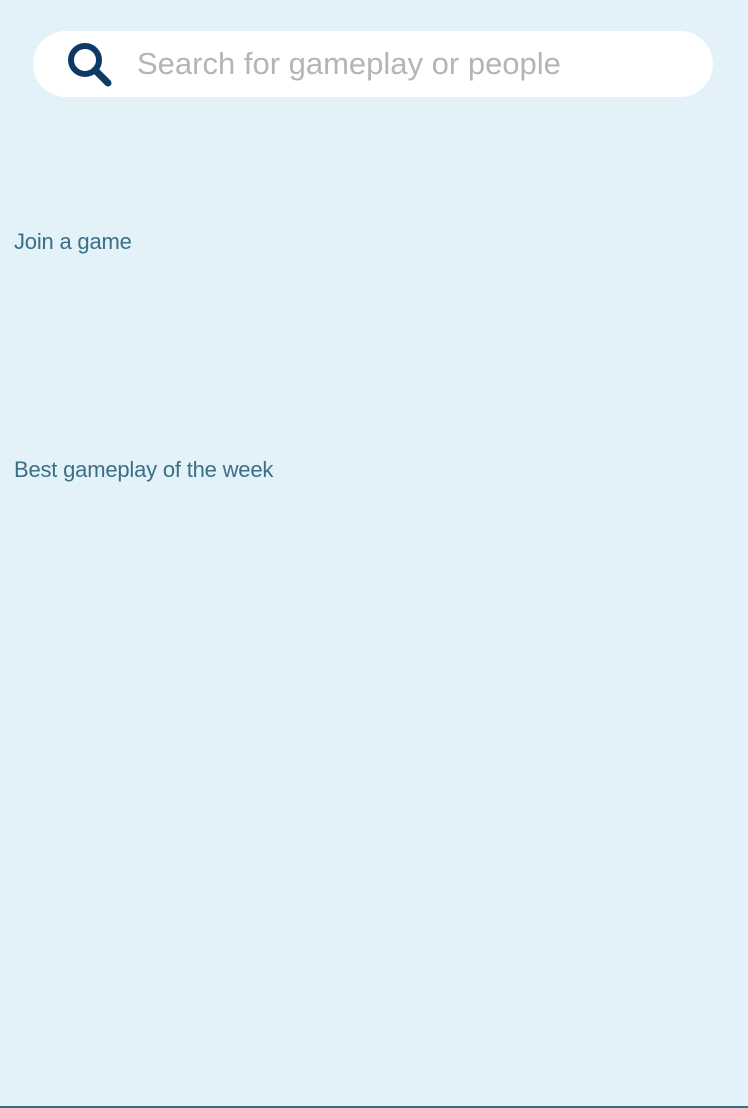 This screenshot has height=1108, width=748. Describe the element at coordinates (144, 469) in the screenshot. I see `section-title-best-gameplay: Best gameplay of the week` at that location.